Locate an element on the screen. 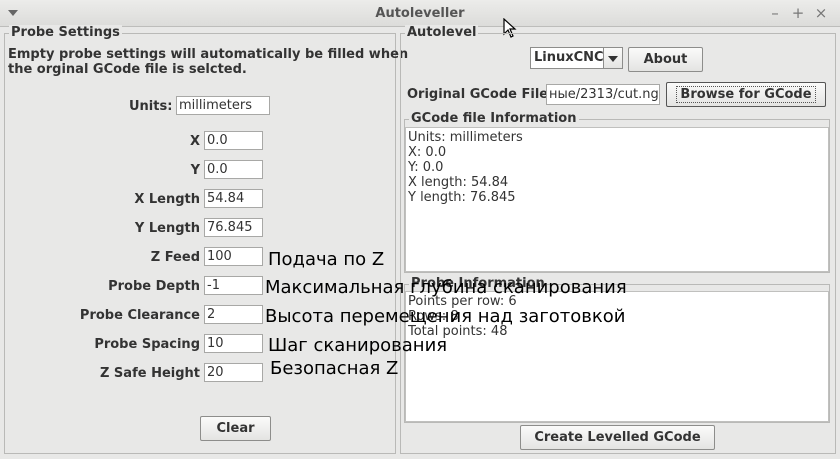 Image resolution: width=840 pixels, height=459 pixels. gcode-info-legend: GCode file Information is located at coordinates (494, 118).